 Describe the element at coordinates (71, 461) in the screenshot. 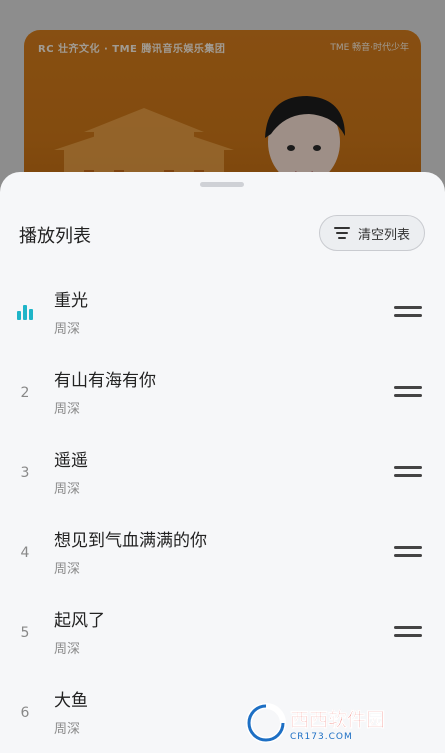

I see `song-title: 遥遥` at that location.